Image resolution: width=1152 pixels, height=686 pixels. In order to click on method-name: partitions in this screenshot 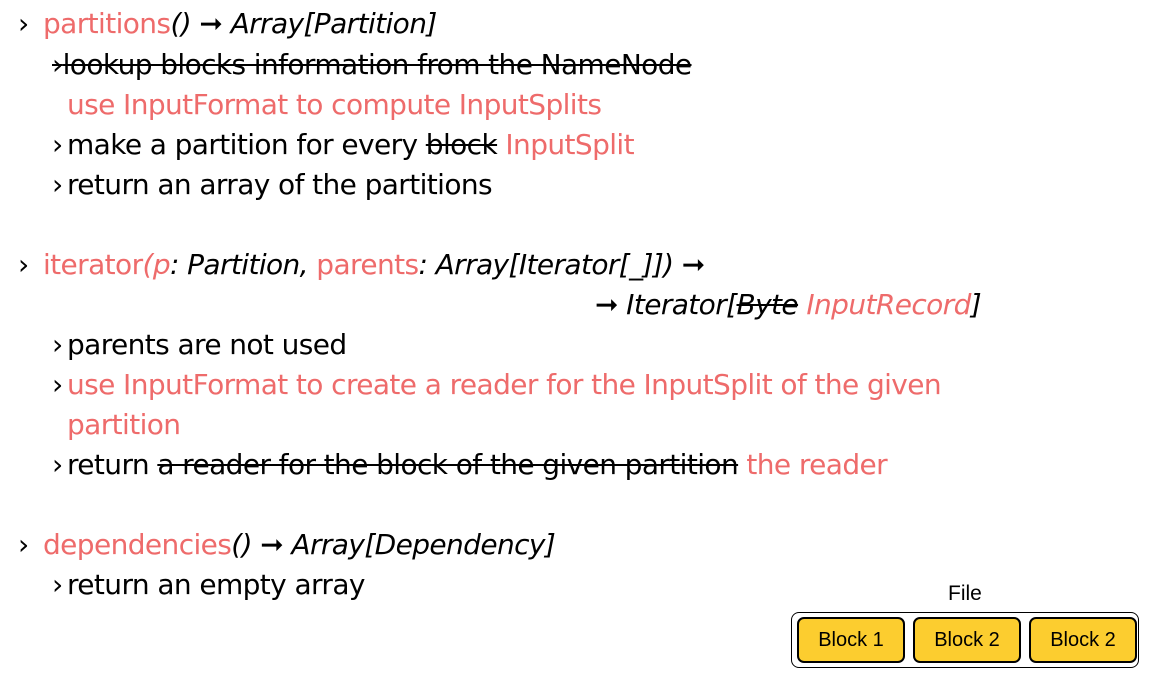, I will do `click(107, 23)`.